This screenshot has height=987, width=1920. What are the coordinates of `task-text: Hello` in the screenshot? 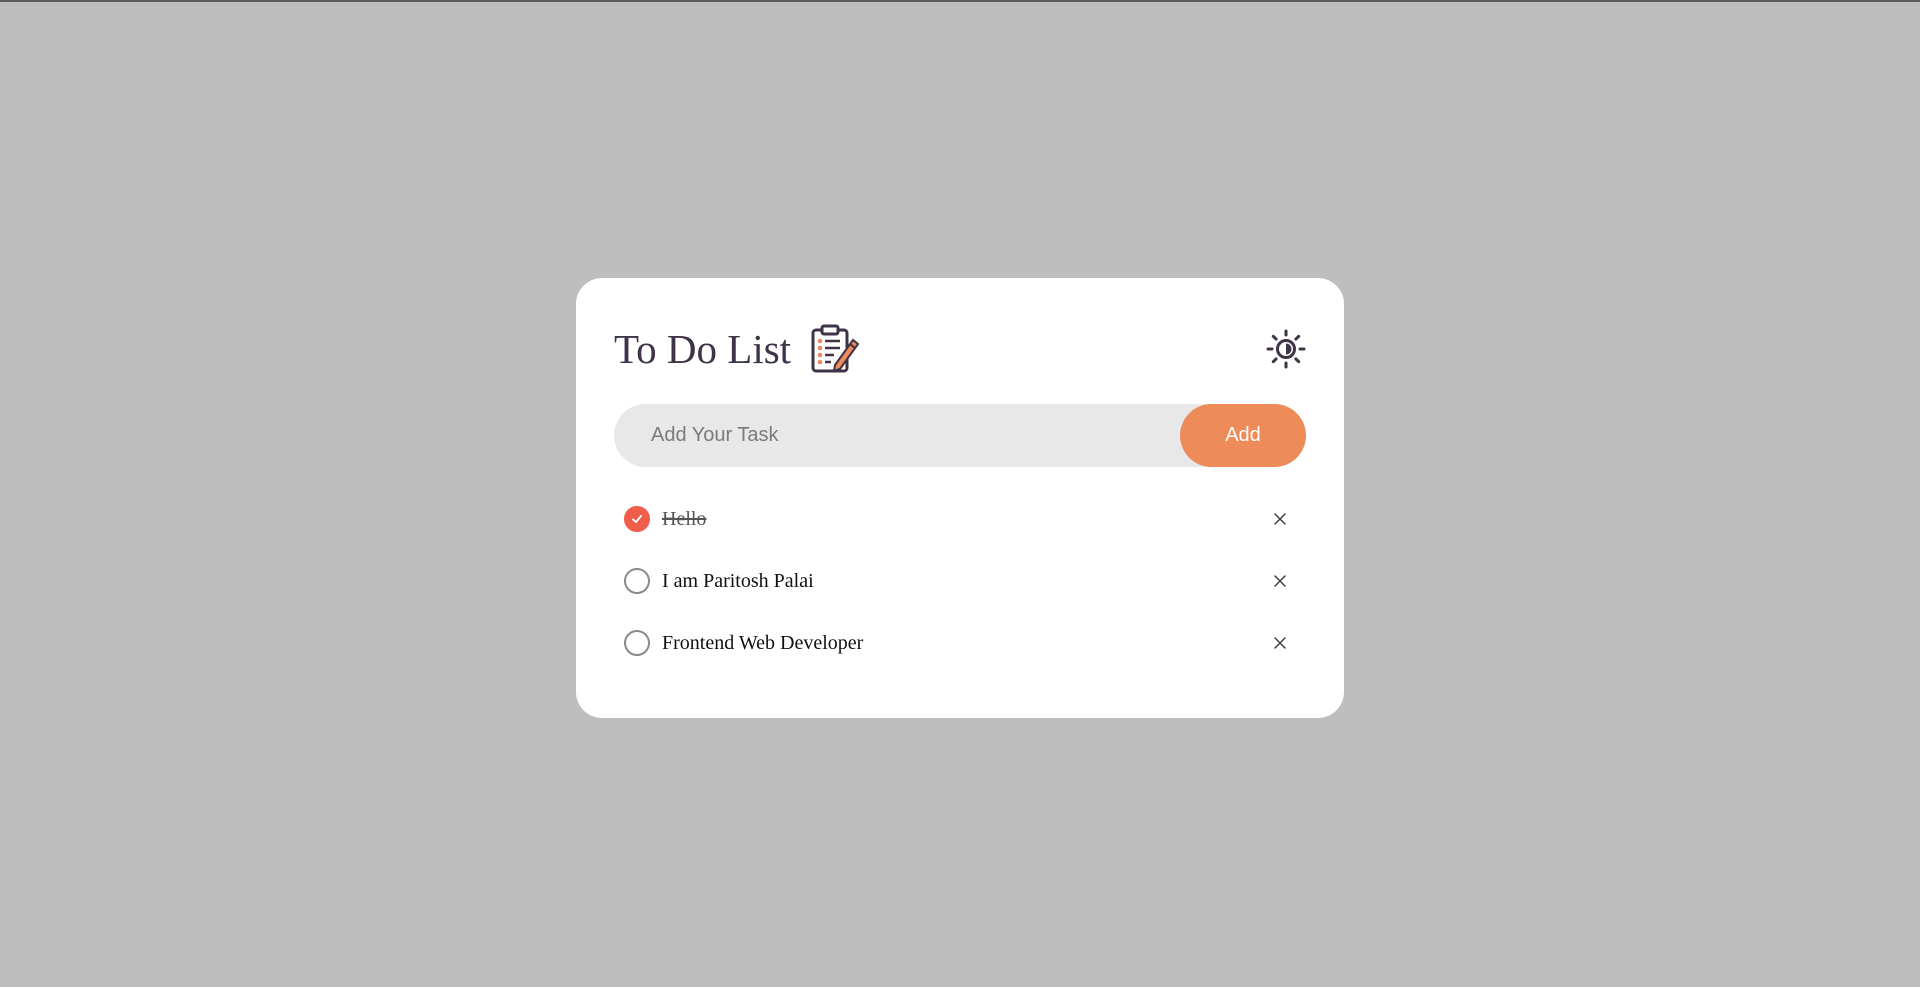 It's located at (684, 518).